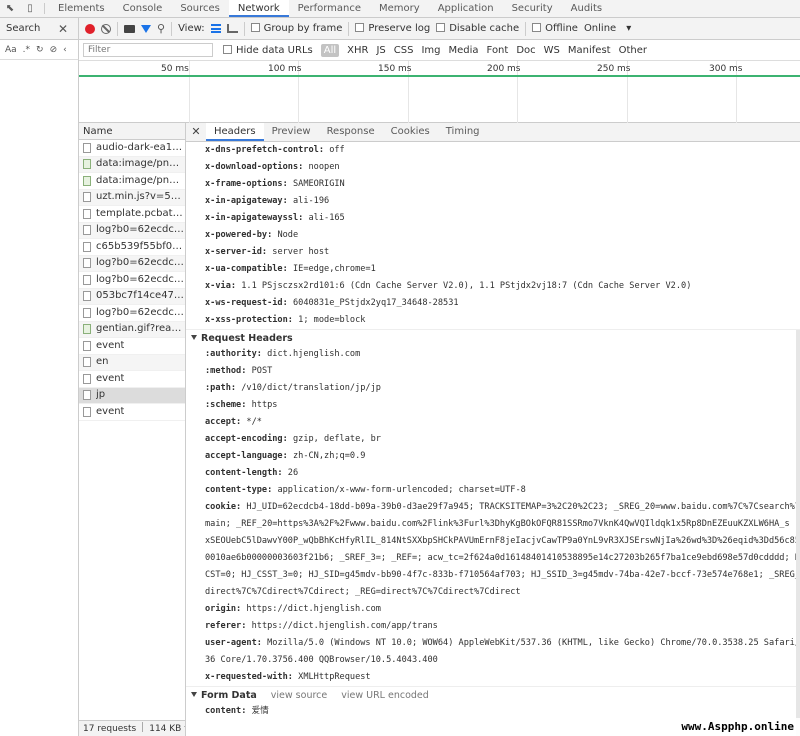 The width and height of the screenshot is (800, 736). What do you see at coordinates (561, 28) in the screenshot?
I see `offline-label: Offline` at bounding box center [561, 28].